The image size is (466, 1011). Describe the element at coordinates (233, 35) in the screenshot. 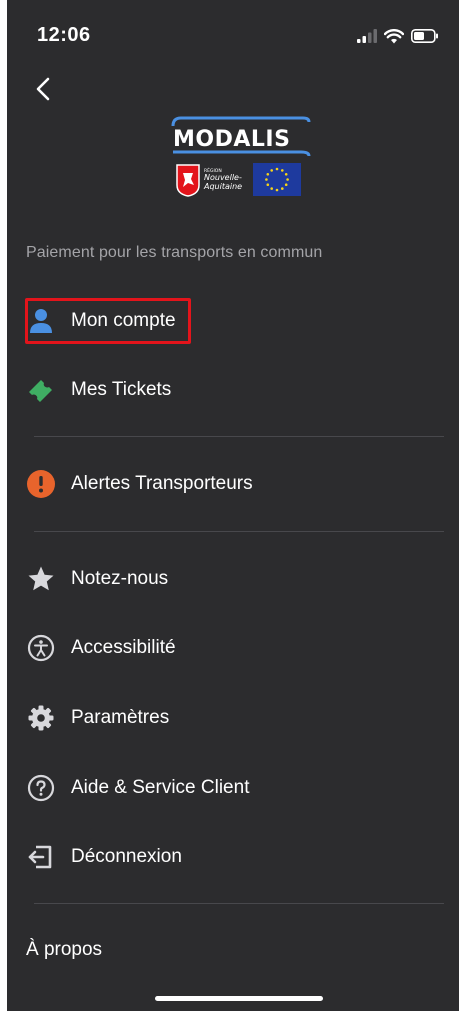

I see `status-bar: 12:06` at that location.